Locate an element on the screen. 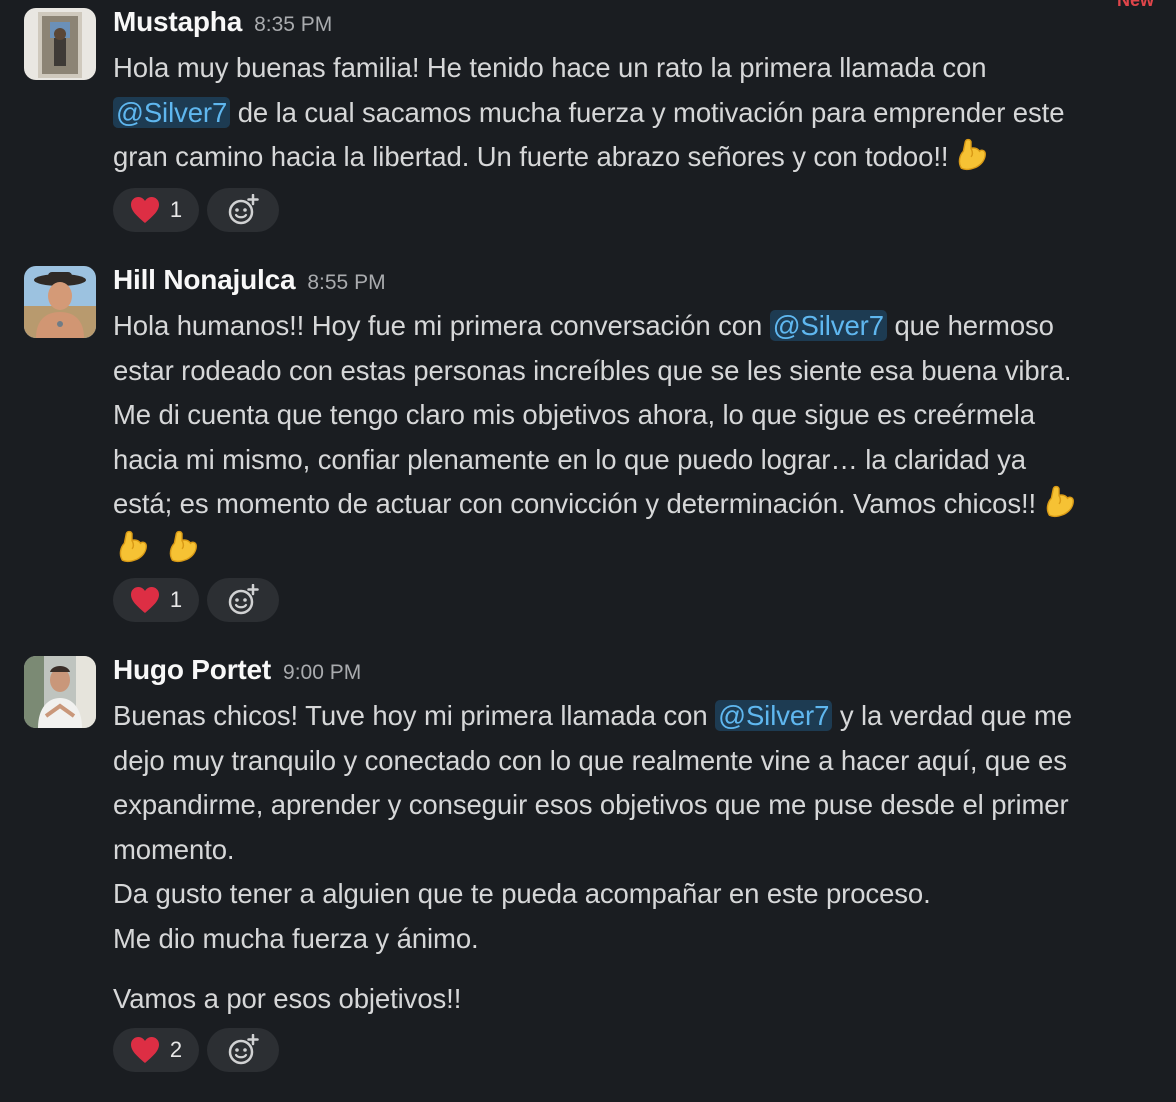 The width and height of the screenshot is (1176, 1102). timestamp: 8:35 PM is located at coordinates (293, 24).